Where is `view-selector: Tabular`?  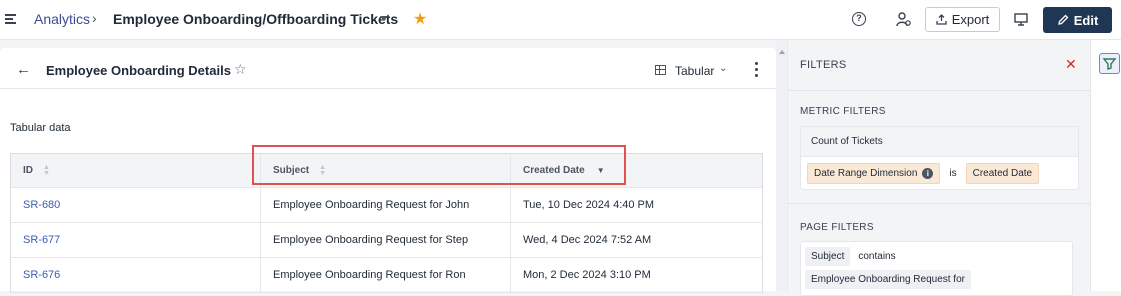
view-selector: Tabular is located at coordinates (694, 71).